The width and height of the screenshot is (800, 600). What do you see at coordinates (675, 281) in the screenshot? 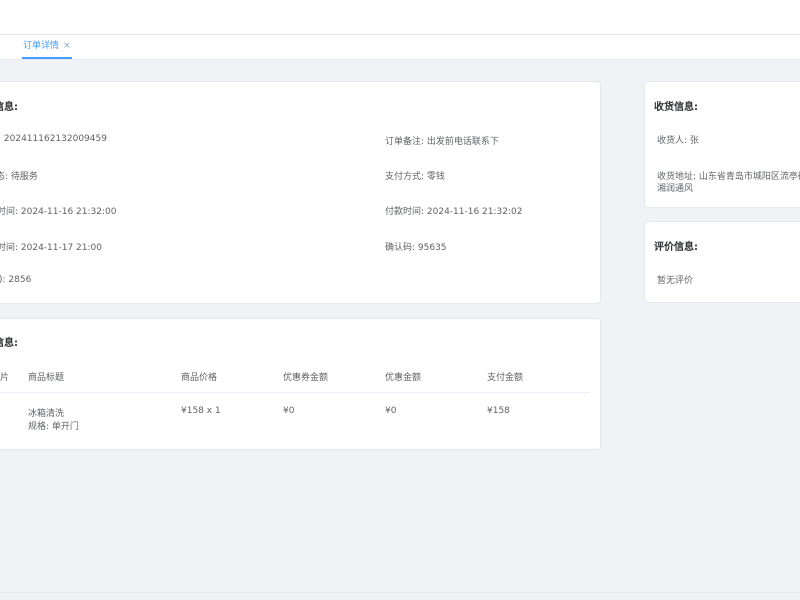
I see `review-empty-text: 暂无评价` at bounding box center [675, 281].